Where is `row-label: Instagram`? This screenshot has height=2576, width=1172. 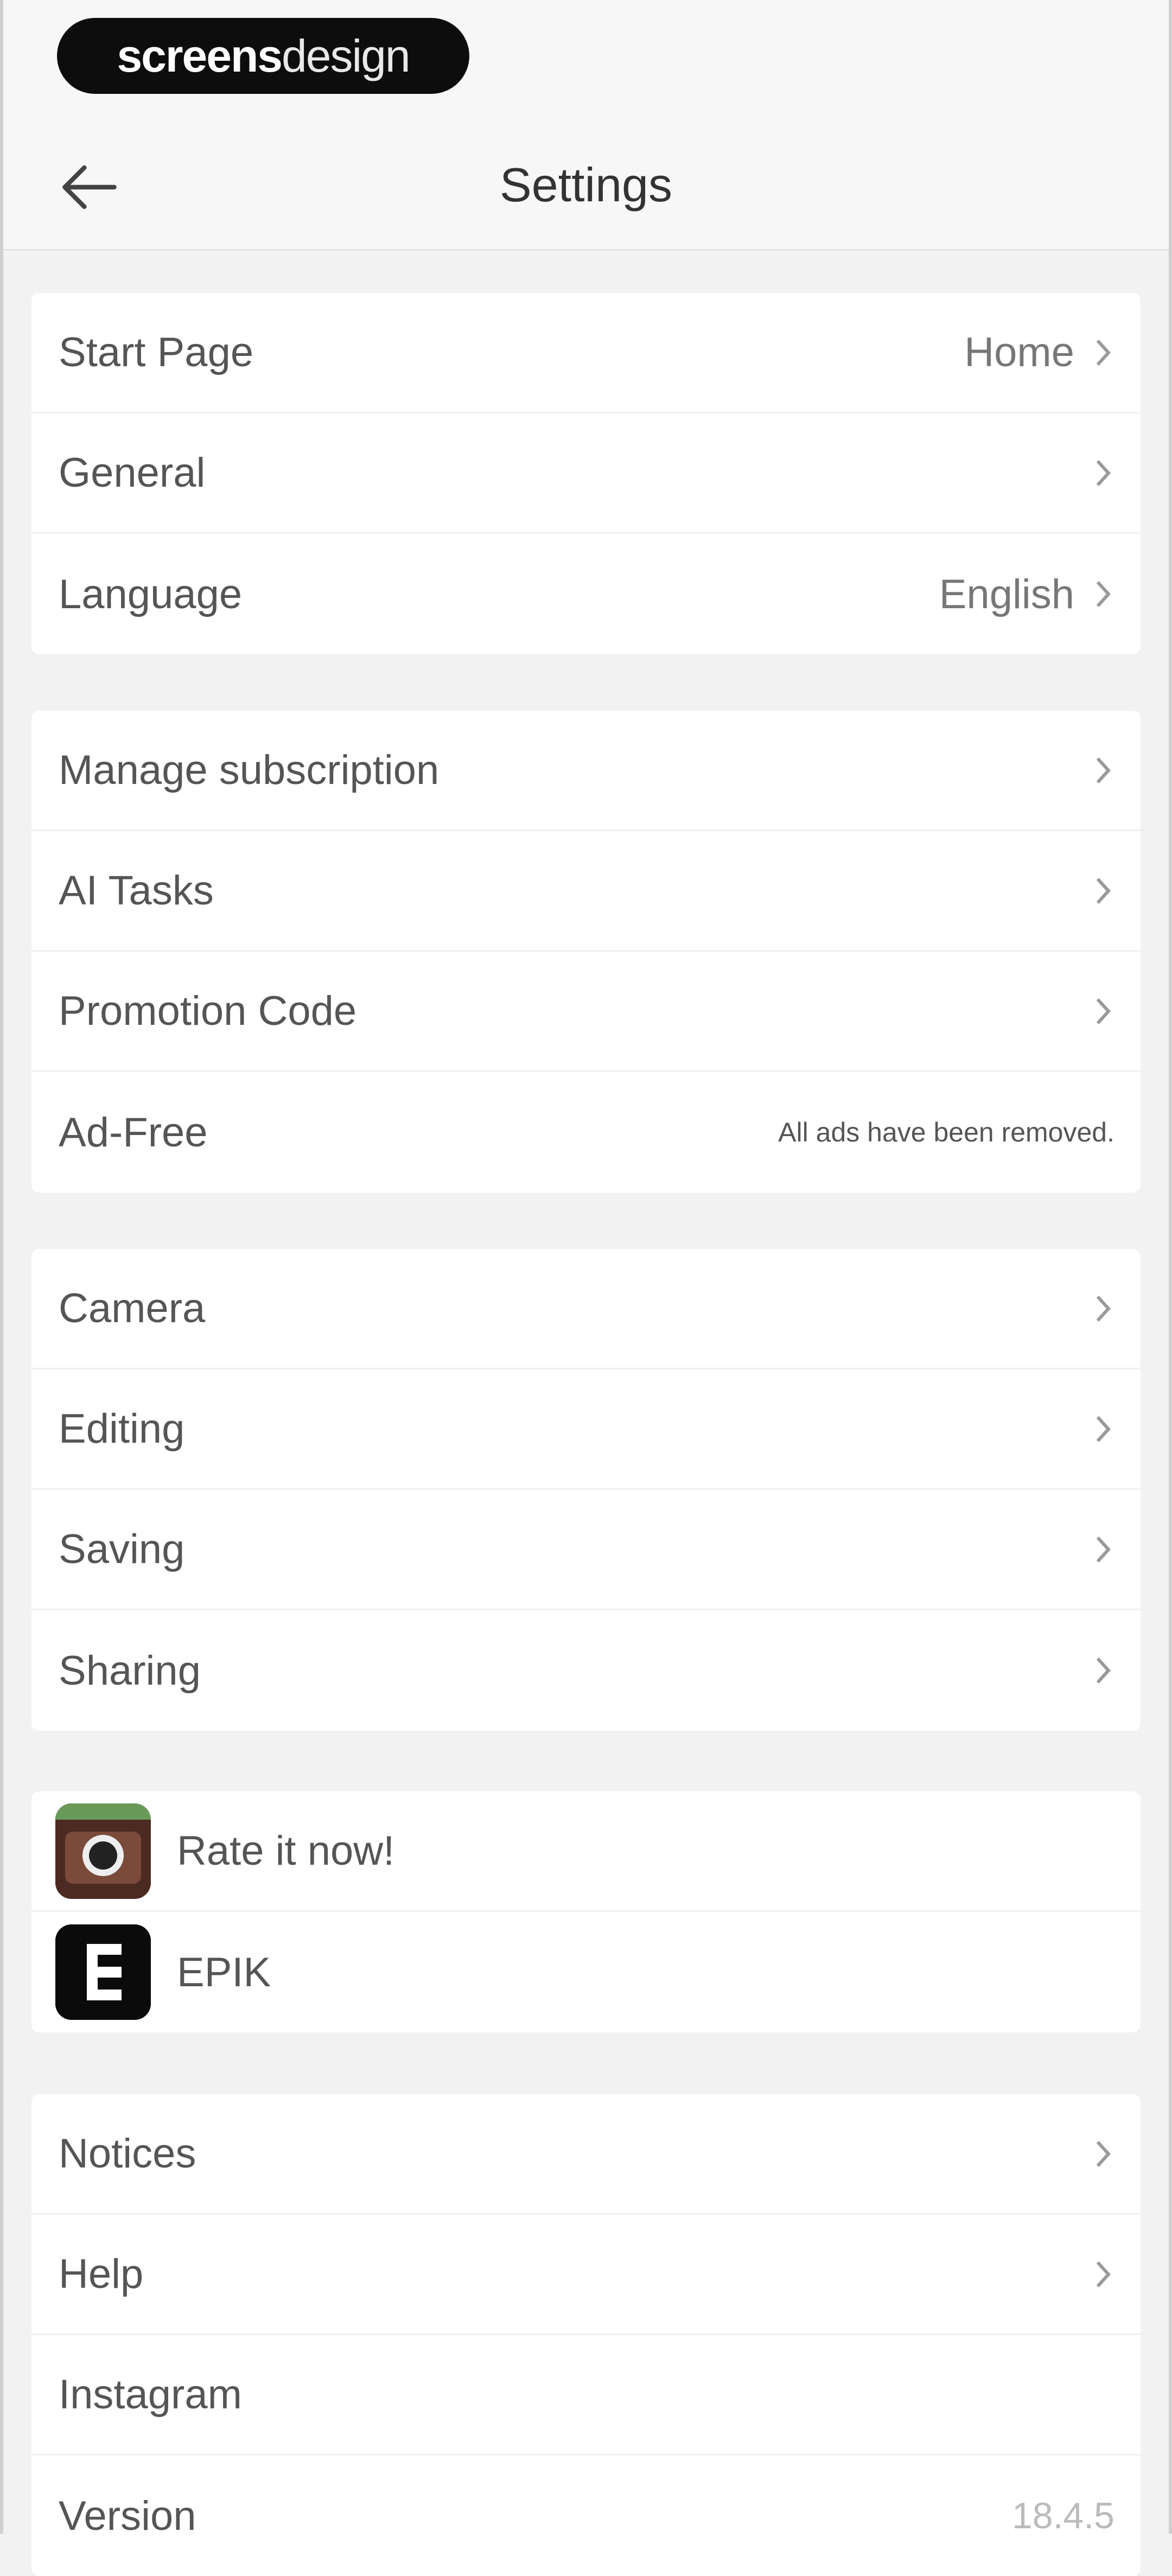 row-label: Instagram is located at coordinates (150, 2394).